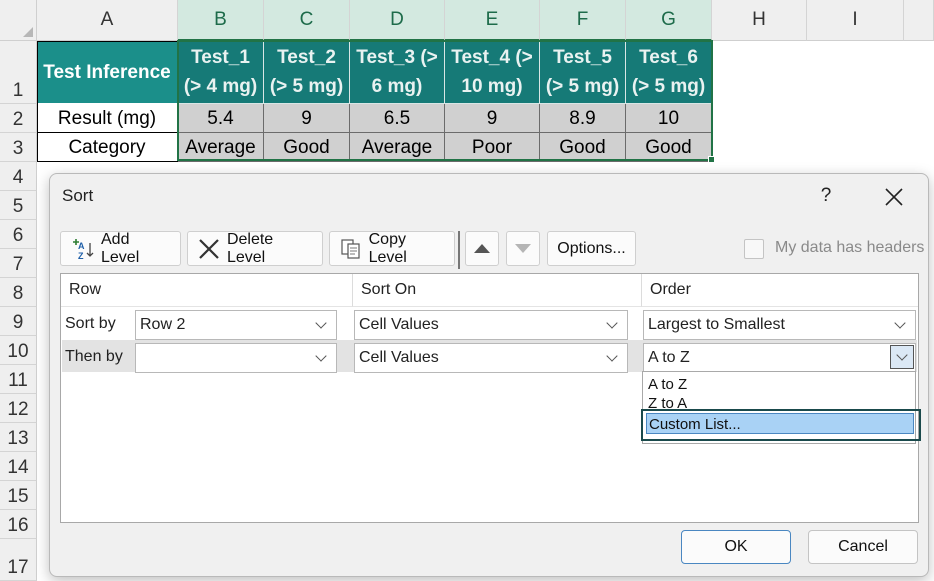 This screenshot has height=581, width=934. Describe the element at coordinates (307, 20) in the screenshot. I see `column-header-c: C` at that location.